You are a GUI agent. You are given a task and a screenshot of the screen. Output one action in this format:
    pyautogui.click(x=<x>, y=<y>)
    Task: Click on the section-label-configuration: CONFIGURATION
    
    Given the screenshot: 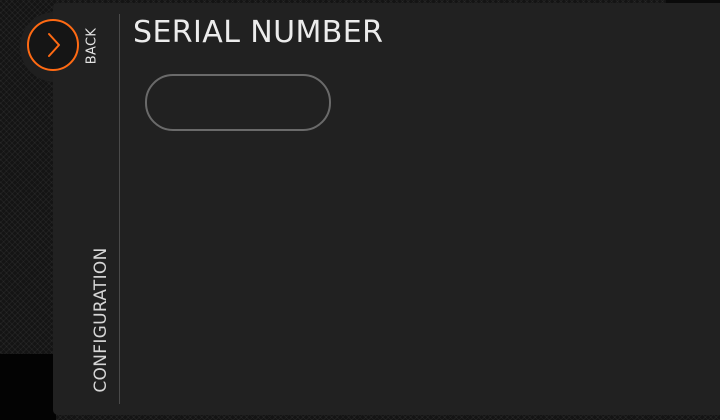 What is the action you would take?
    pyautogui.click(x=101, y=320)
    